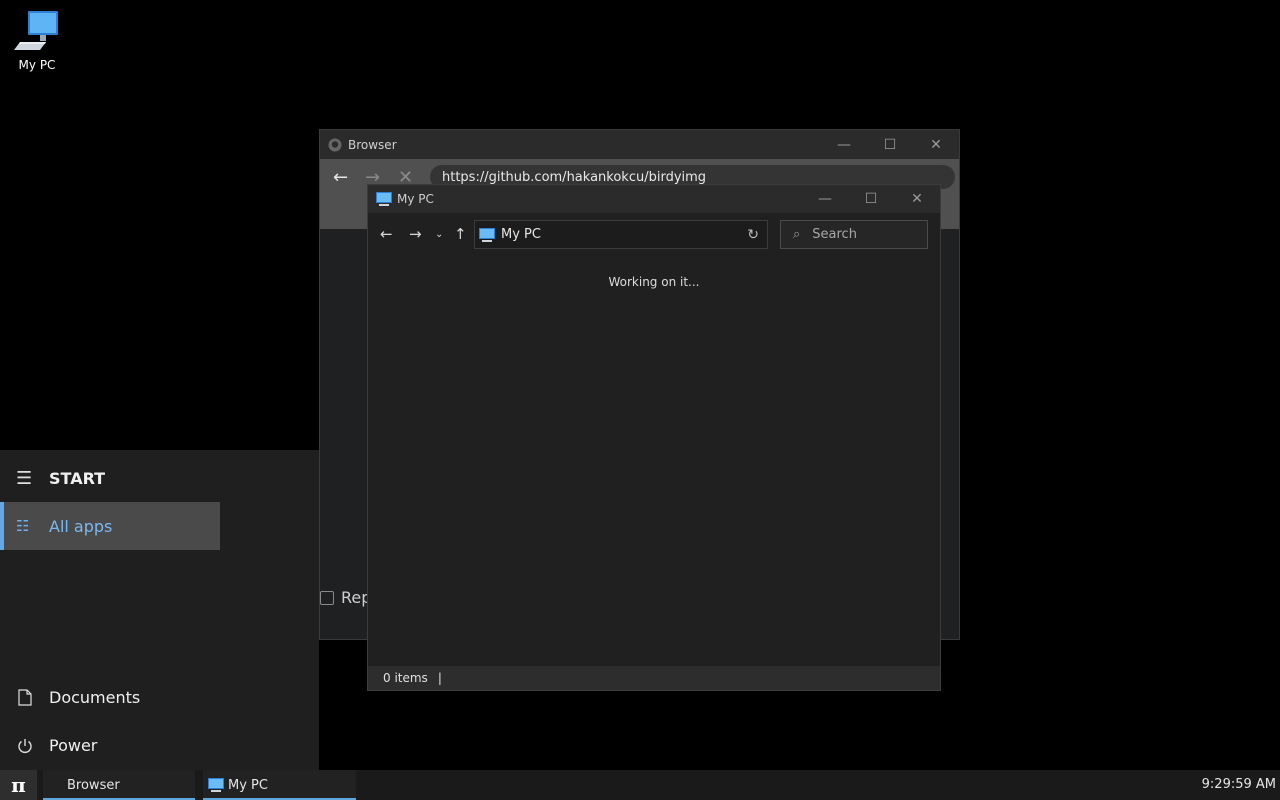  I want to click on up-arrow-icon: ↑, so click(460, 234).